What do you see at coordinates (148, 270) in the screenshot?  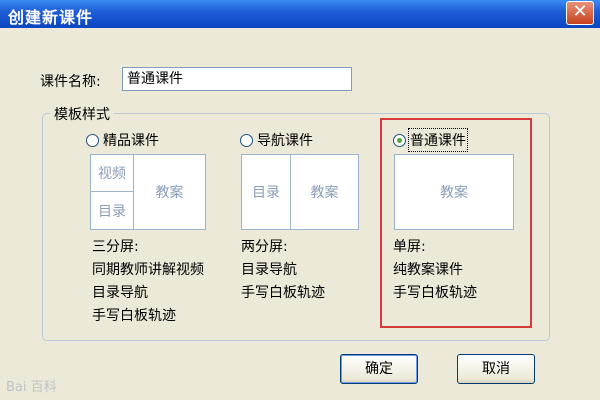 I see `desc-line: 同期教师讲解视频` at bounding box center [148, 270].